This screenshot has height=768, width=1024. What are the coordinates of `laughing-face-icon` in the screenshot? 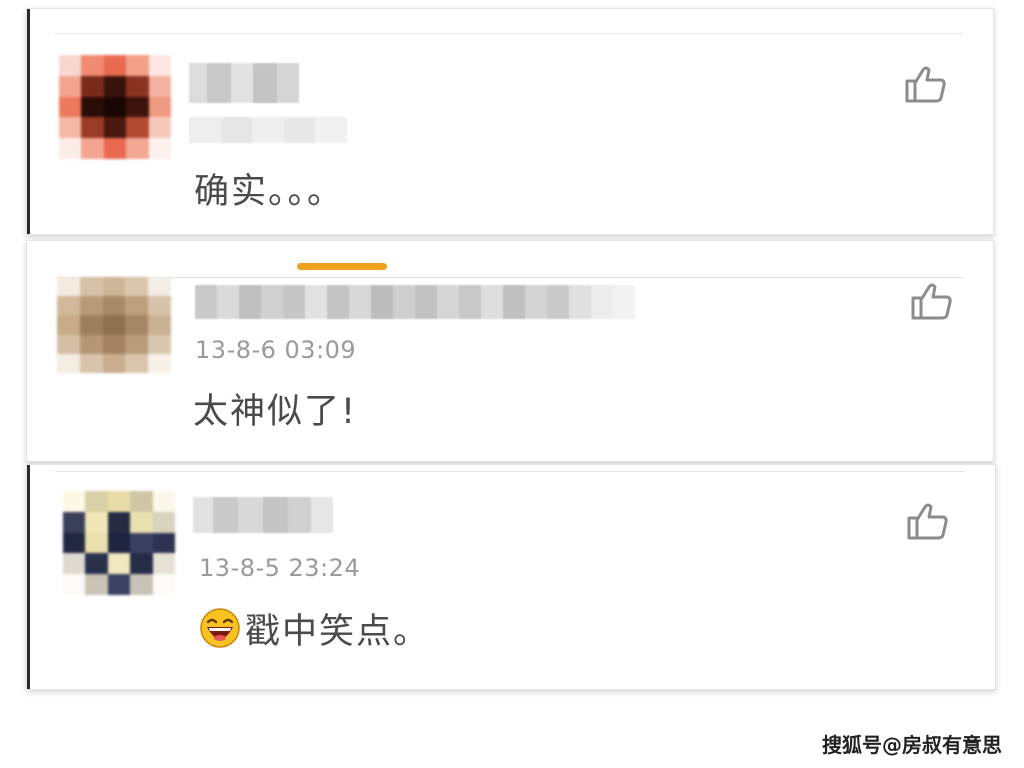 It's located at (220, 632).